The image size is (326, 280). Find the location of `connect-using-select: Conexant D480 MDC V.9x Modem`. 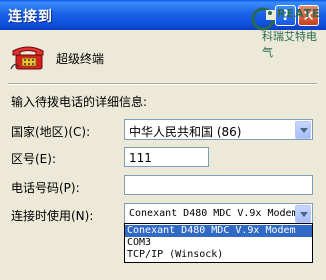

connect-using-select: Conexant D480 MDC V.9x Modem is located at coordinates (218, 213).